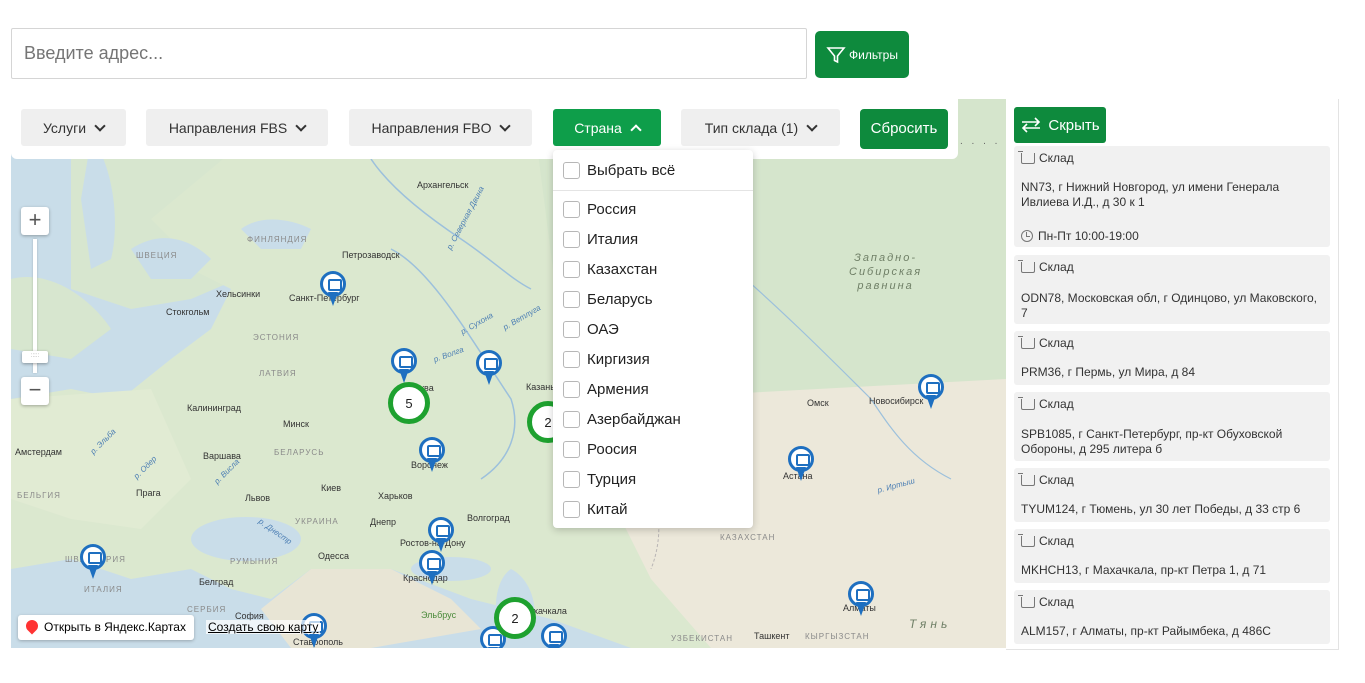 The width and height of the screenshot is (1365, 683). Describe the element at coordinates (1060, 125) in the screenshot. I see `hide-panel-button: Скрыть` at that location.